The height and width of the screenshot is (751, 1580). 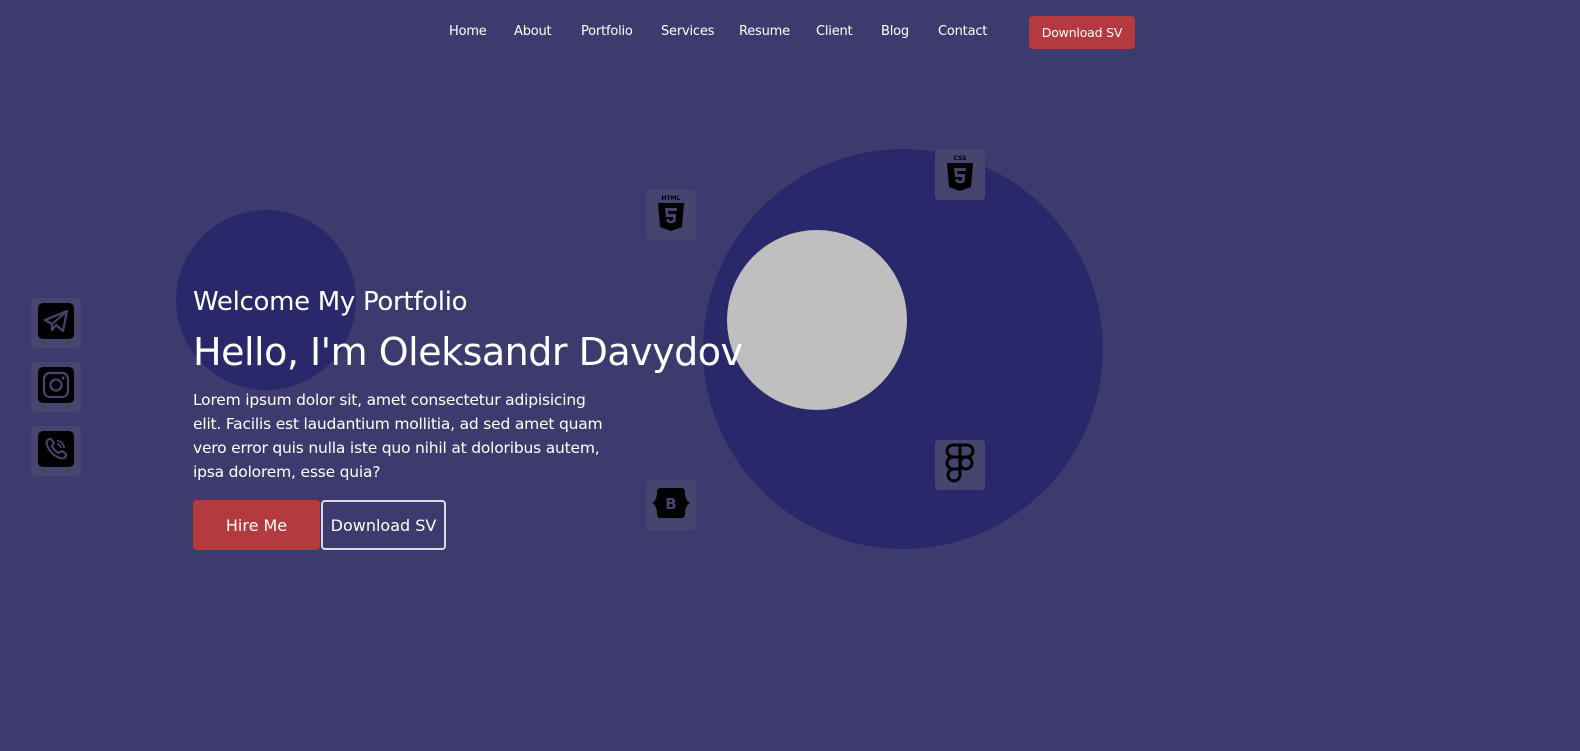 What do you see at coordinates (671, 198) in the screenshot?
I see `svg-text: HTML` at bounding box center [671, 198].